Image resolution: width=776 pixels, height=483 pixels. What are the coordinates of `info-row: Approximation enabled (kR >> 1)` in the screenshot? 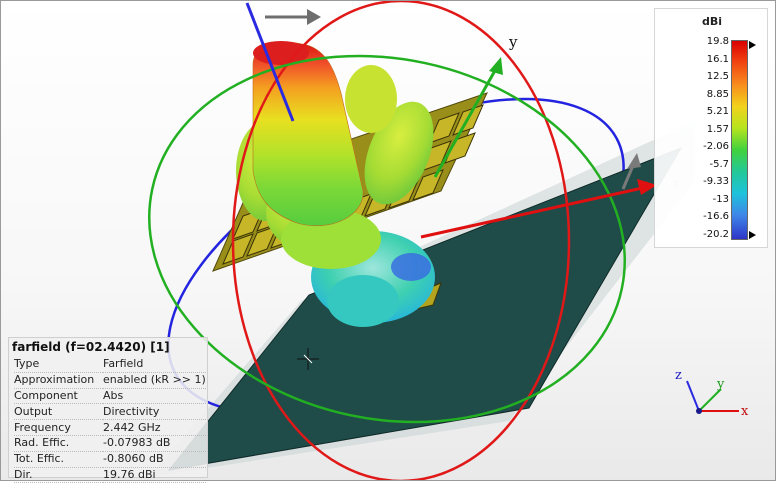 It's located at (110, 380).